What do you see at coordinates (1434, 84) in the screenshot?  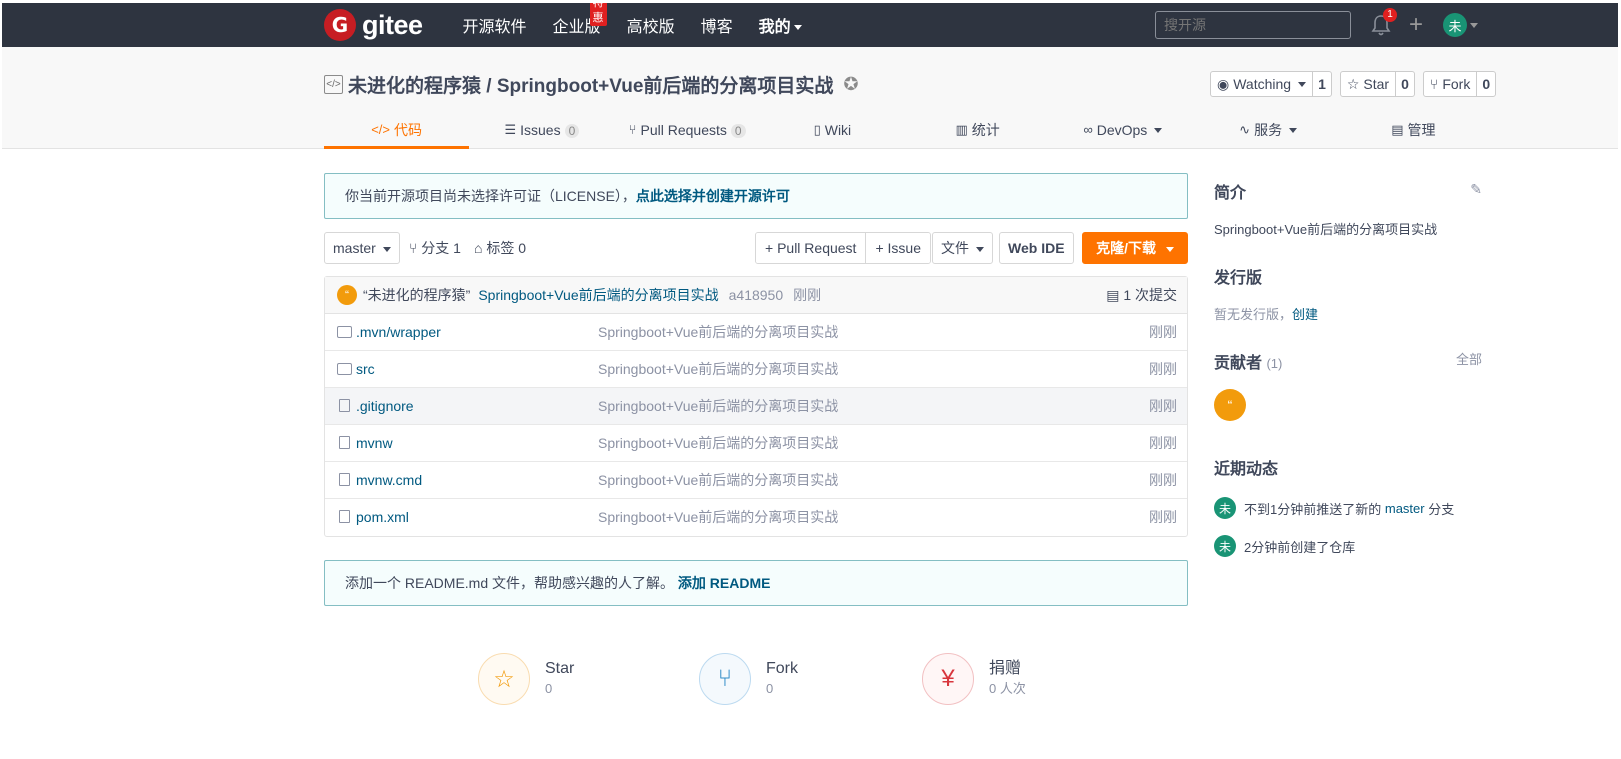 I see `fork-icon: ⑂` at bounding box center [1434, 84].